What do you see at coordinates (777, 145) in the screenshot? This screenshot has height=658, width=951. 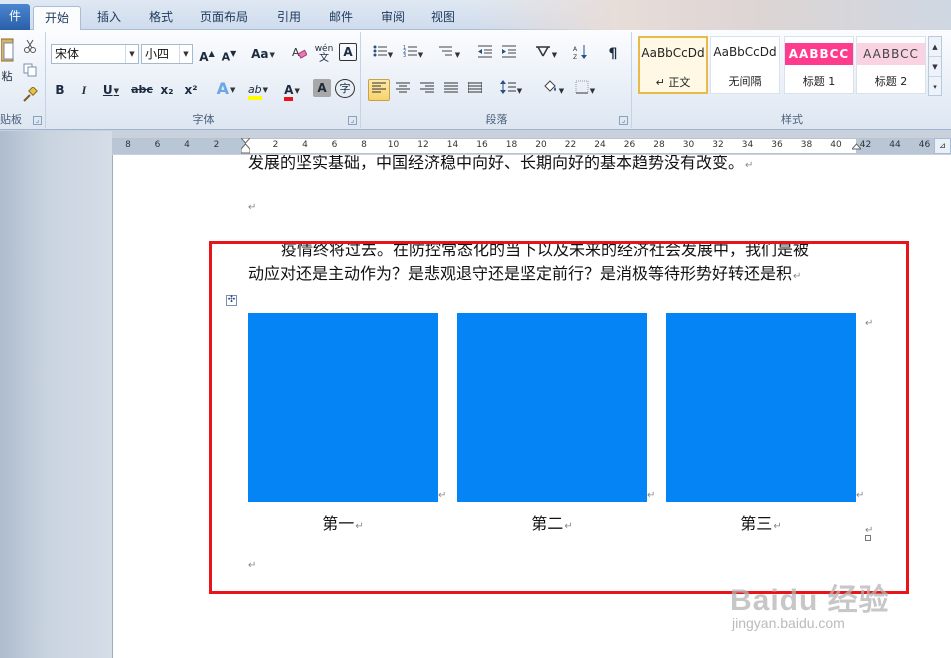 I see `ruler-tick-label: 36` at bounding box center [777, 145].